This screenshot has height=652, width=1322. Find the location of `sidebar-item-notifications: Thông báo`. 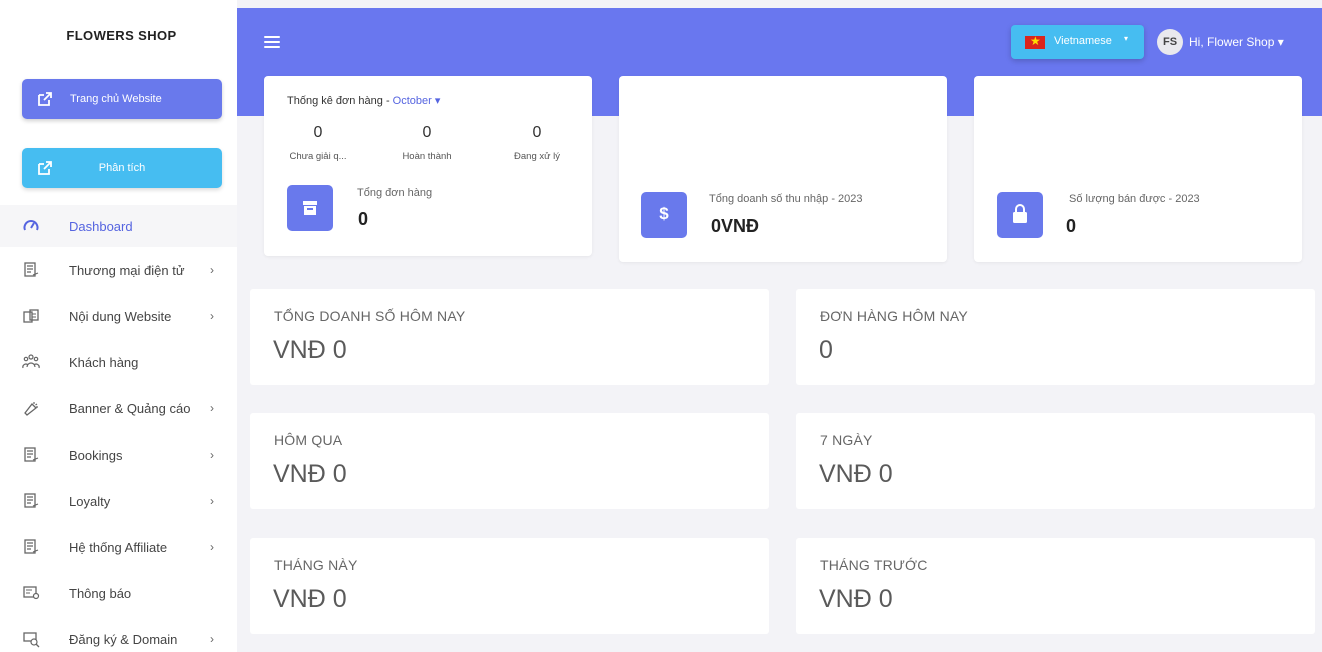

sidebar-item-notifications: Thông báo is located at coordinates (118, 593).